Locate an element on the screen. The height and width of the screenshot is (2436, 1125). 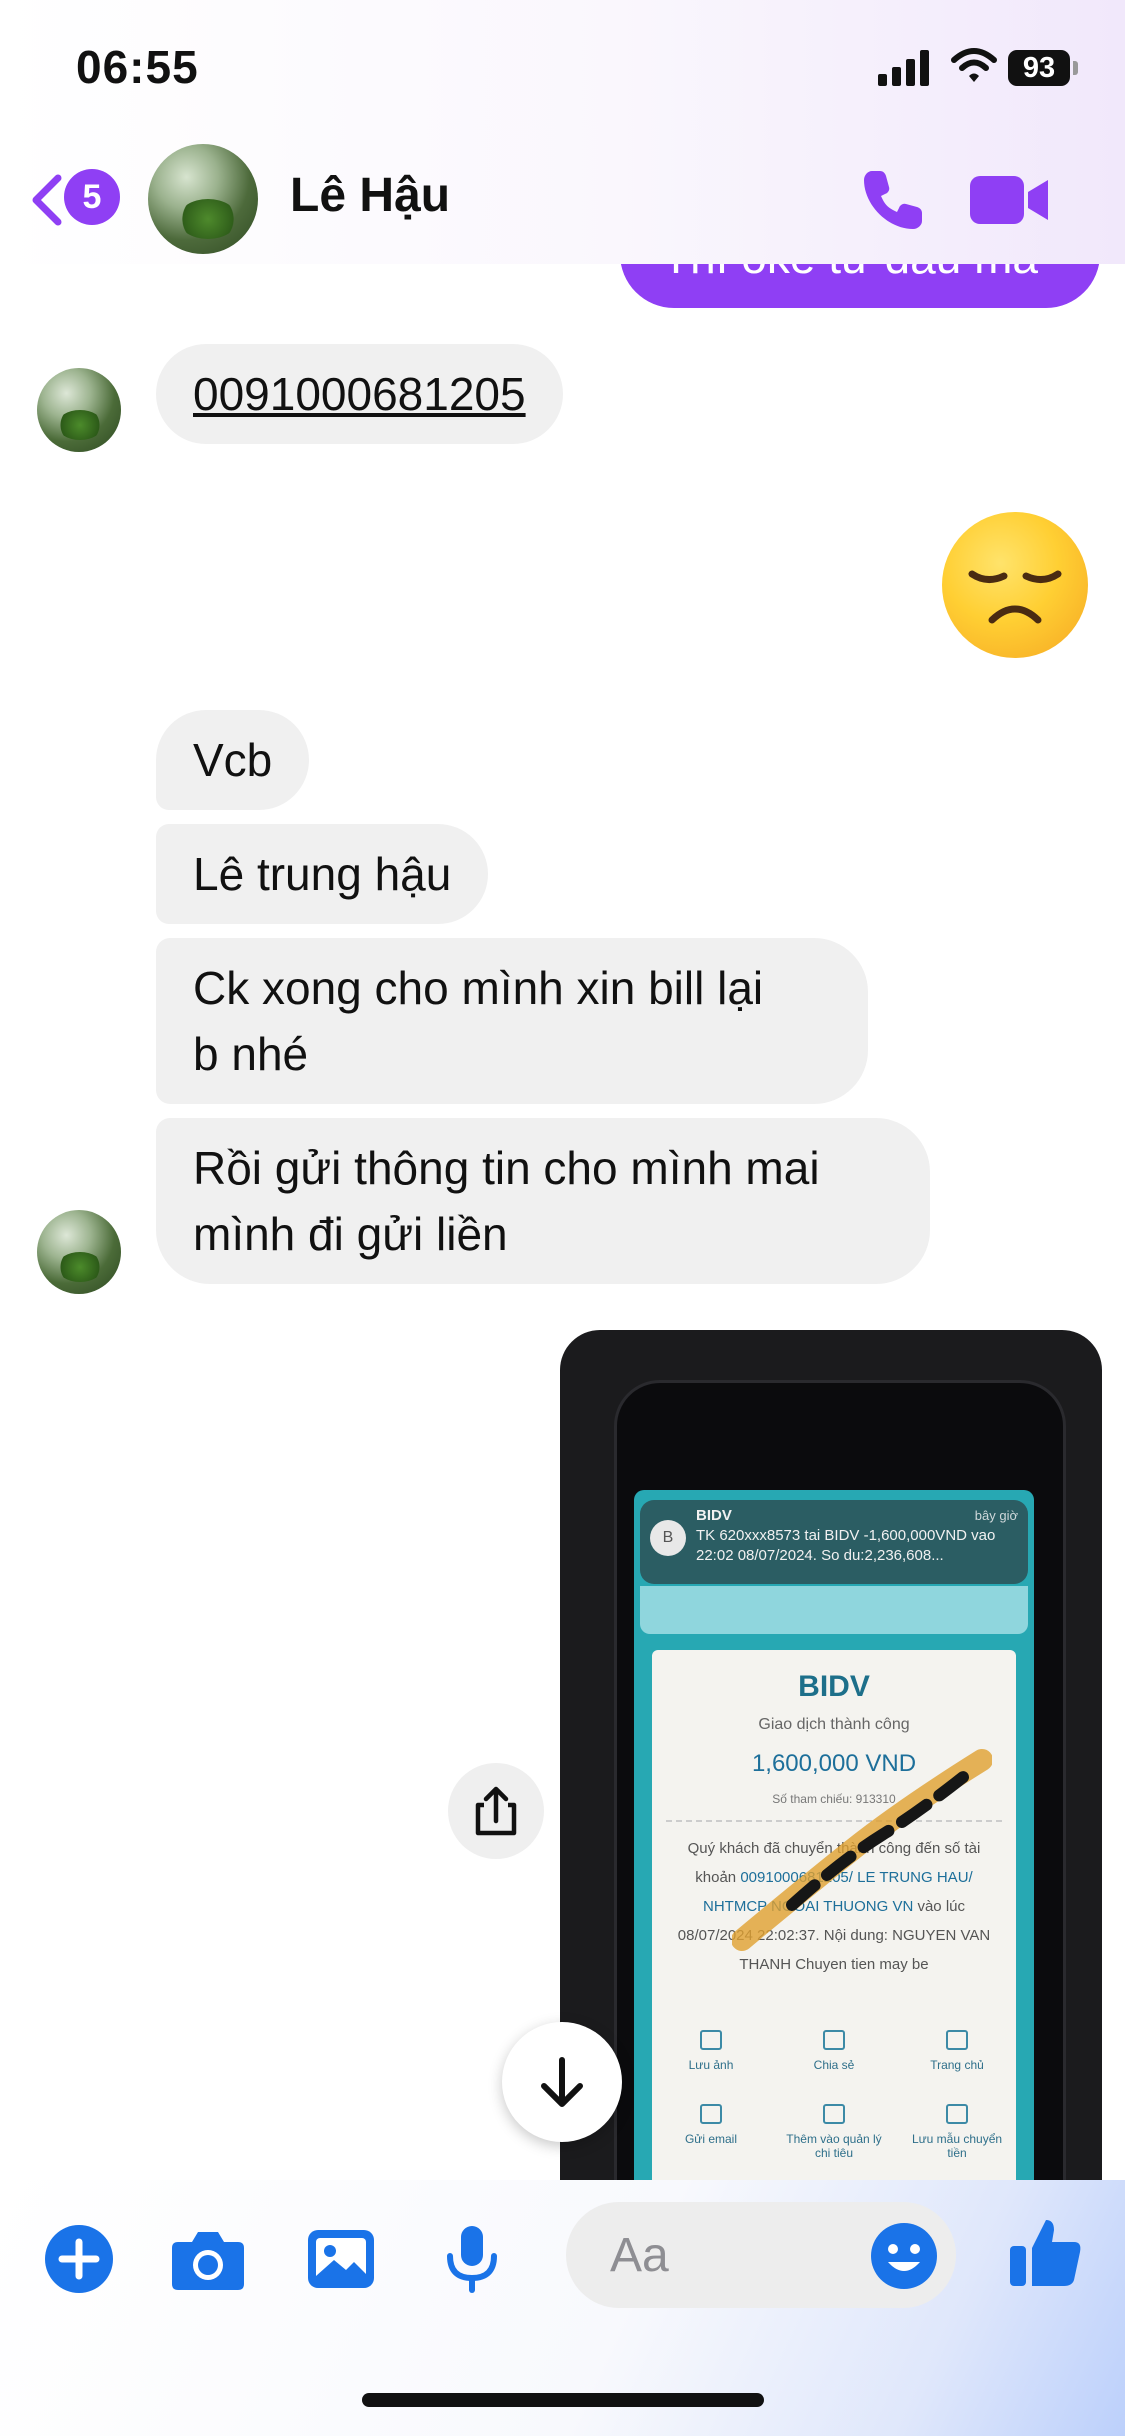
message-text-line: mình đi gửi liền is located at coordinates (350, 1234).